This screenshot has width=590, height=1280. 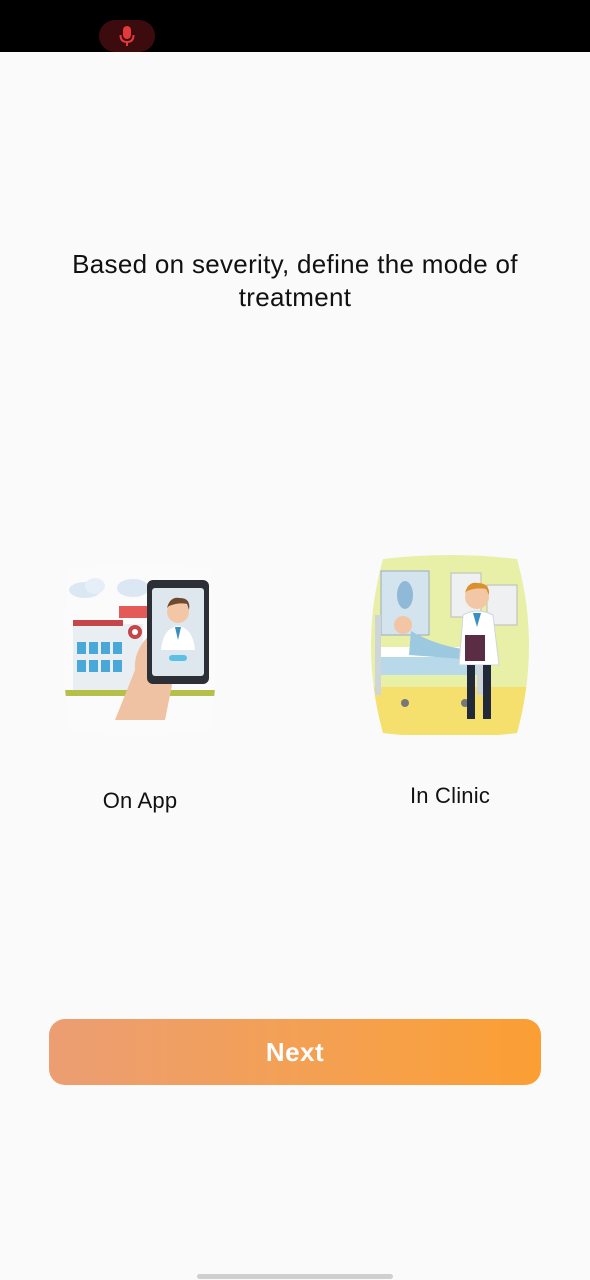 I want to click on microphone-icon, so click(x=127, y=36).